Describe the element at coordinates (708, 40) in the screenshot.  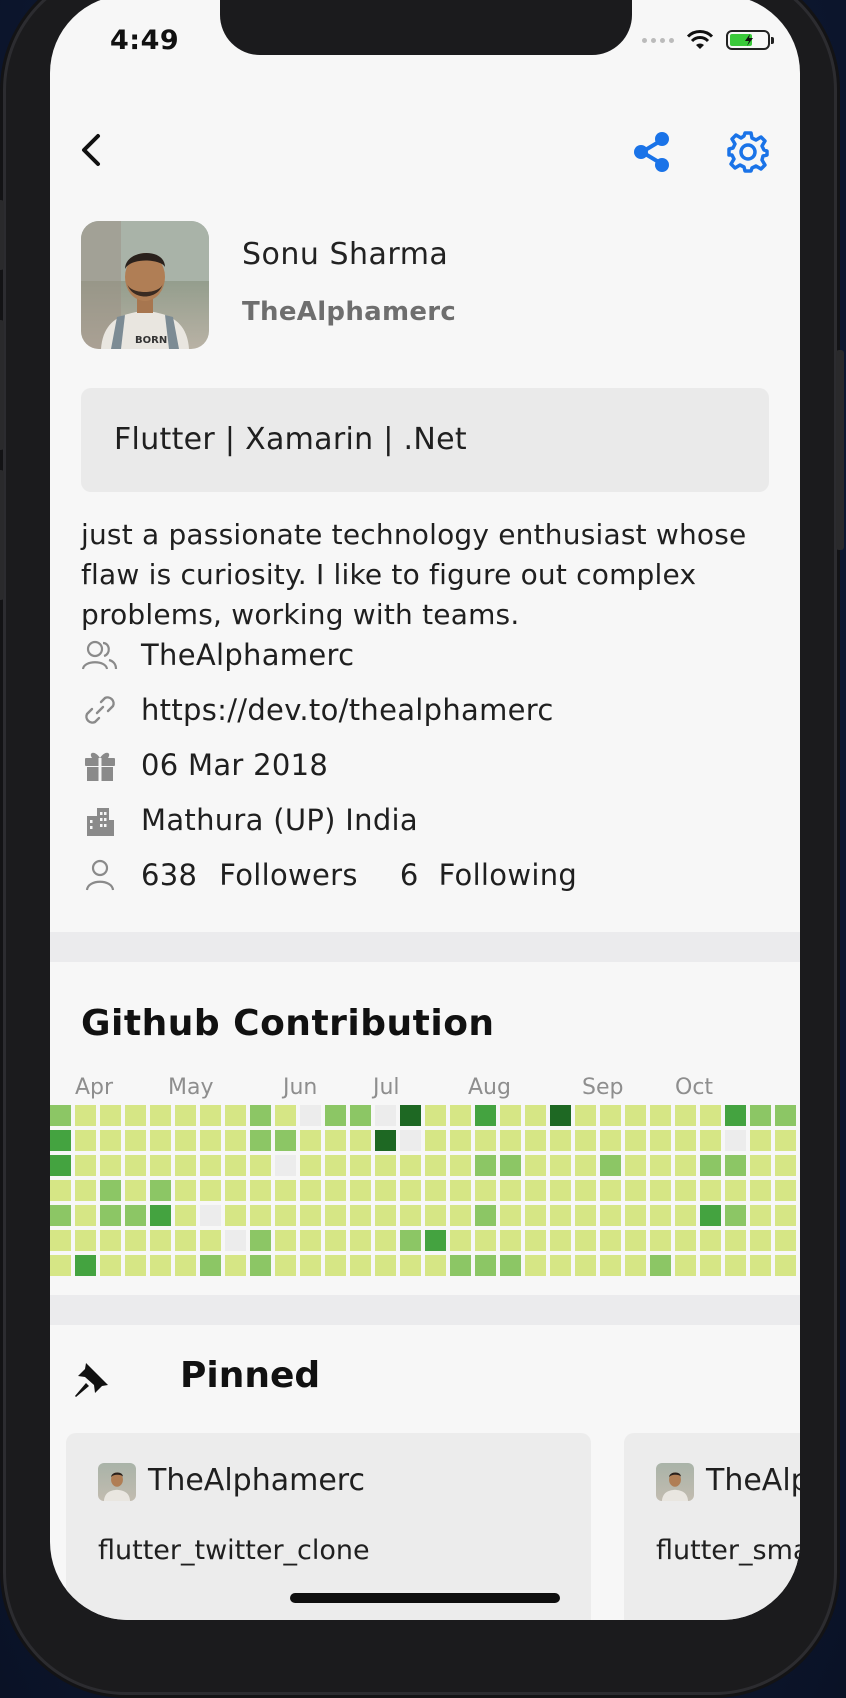
I see `status-icons` at that location.